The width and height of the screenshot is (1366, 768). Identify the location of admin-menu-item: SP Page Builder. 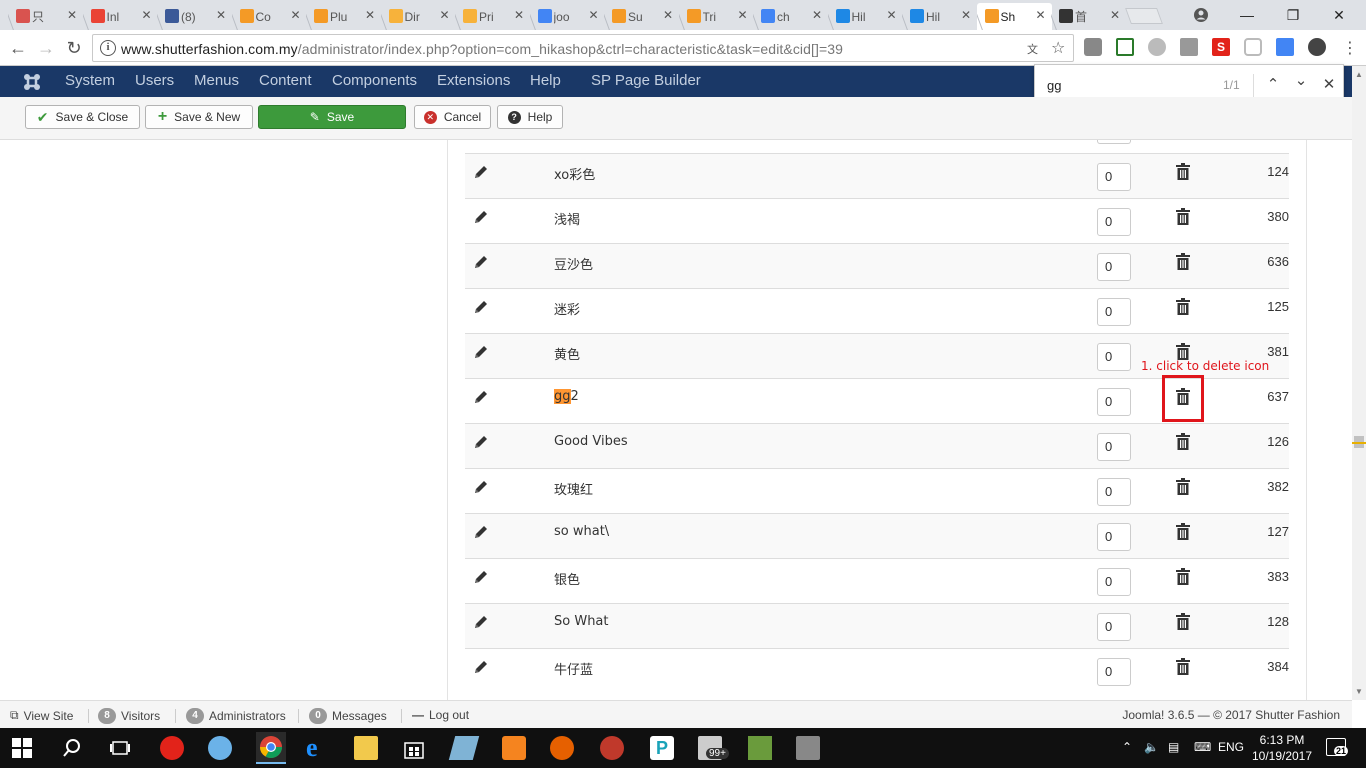
(646, 80).